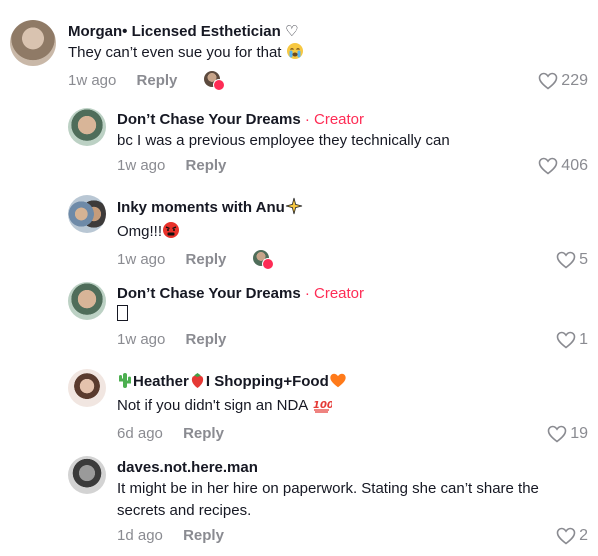 The width and height of the screenshot is (598, 556). I want to click on sparkles-icon, so click(294, 209).